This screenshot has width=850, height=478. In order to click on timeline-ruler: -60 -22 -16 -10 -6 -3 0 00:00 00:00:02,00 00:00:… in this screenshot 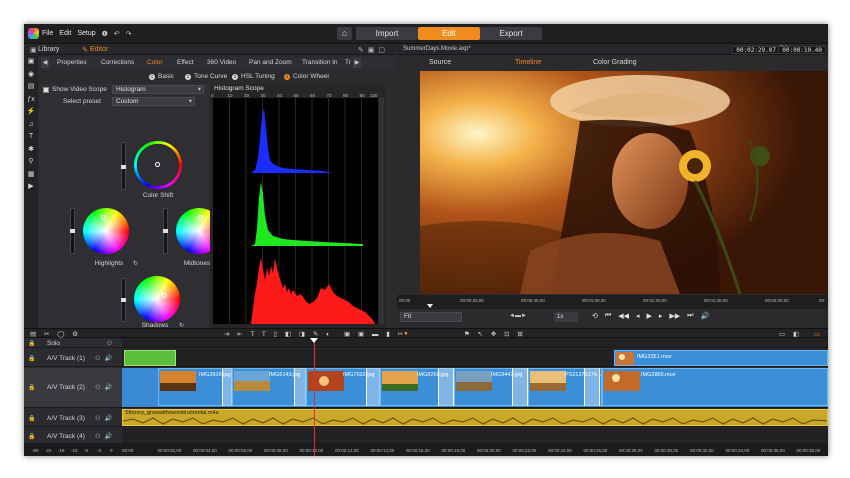, I will do `click(426, 450)`.